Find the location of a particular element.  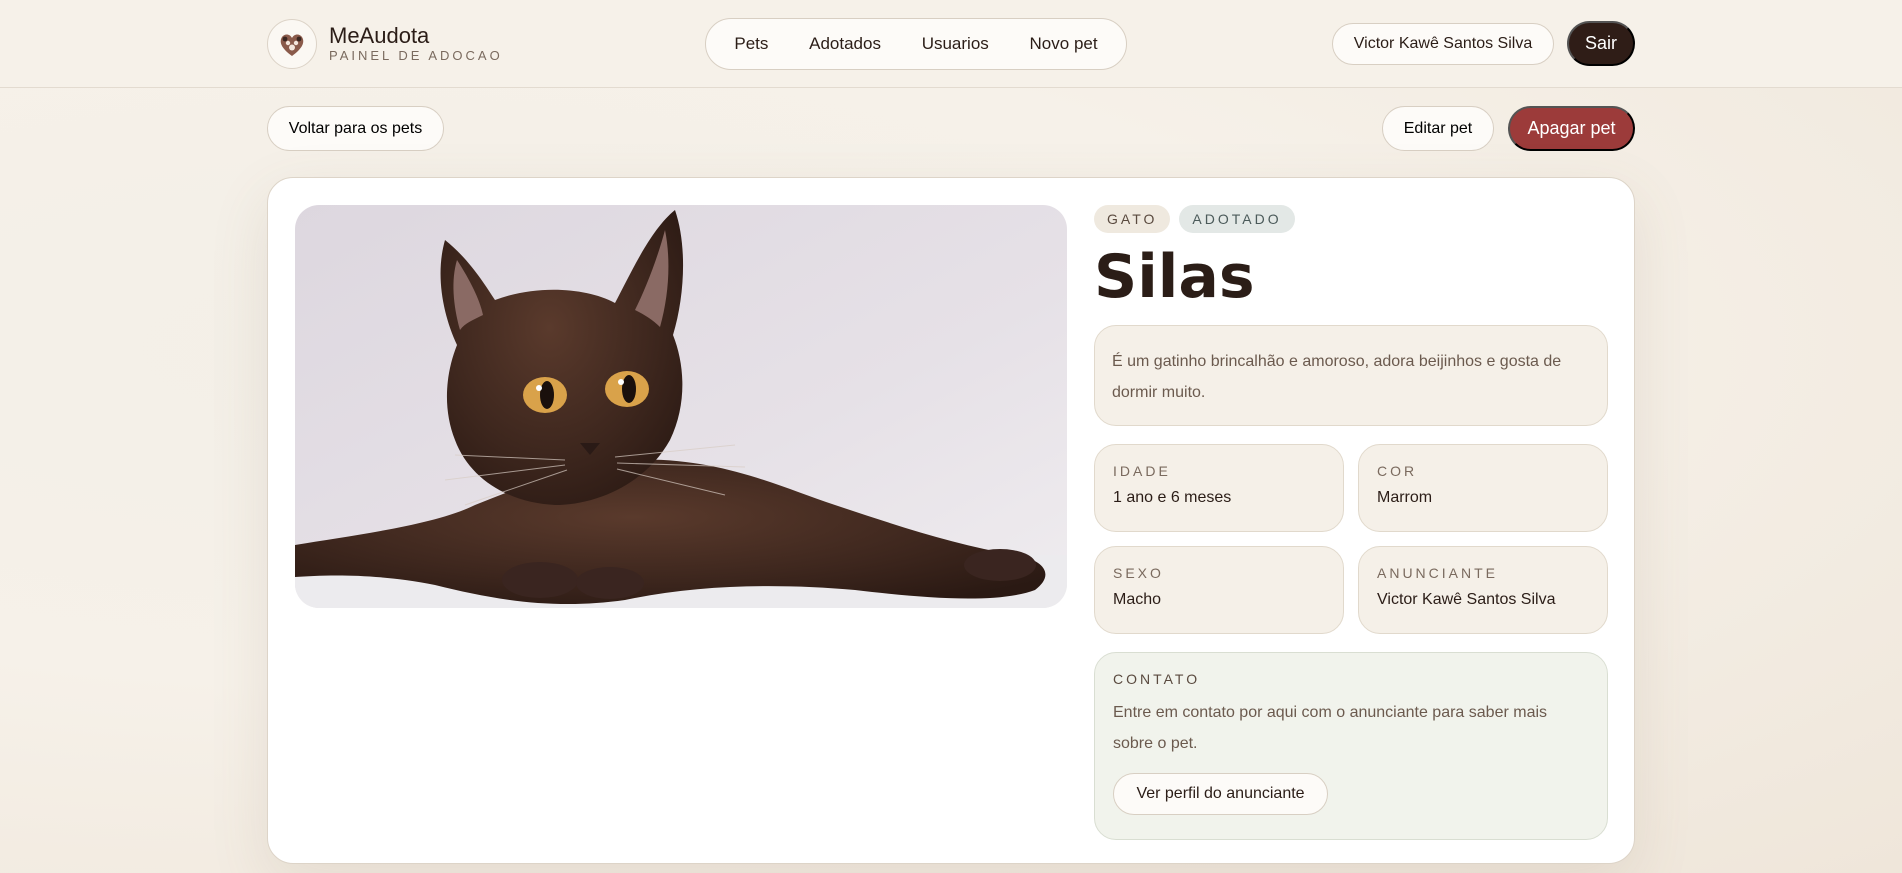

brand-name: MeAudota is located at coordinates (379, 35).